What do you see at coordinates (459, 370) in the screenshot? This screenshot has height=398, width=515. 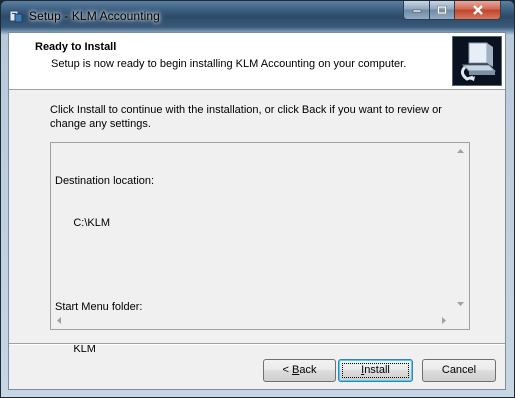 I see `cancel-button: Cancel` at bounding box center [459, 370].